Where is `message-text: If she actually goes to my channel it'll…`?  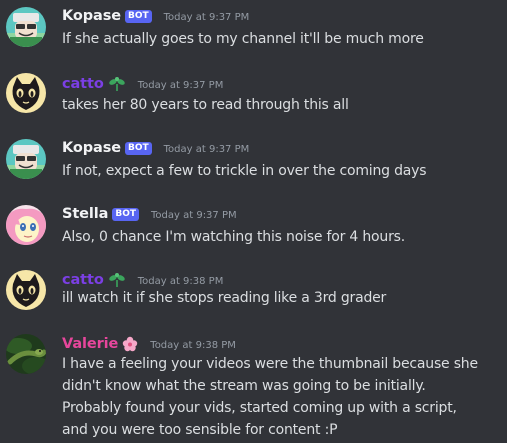 message-text: If she actually goes to my channel it'll… is located at coordinates (243, 39).